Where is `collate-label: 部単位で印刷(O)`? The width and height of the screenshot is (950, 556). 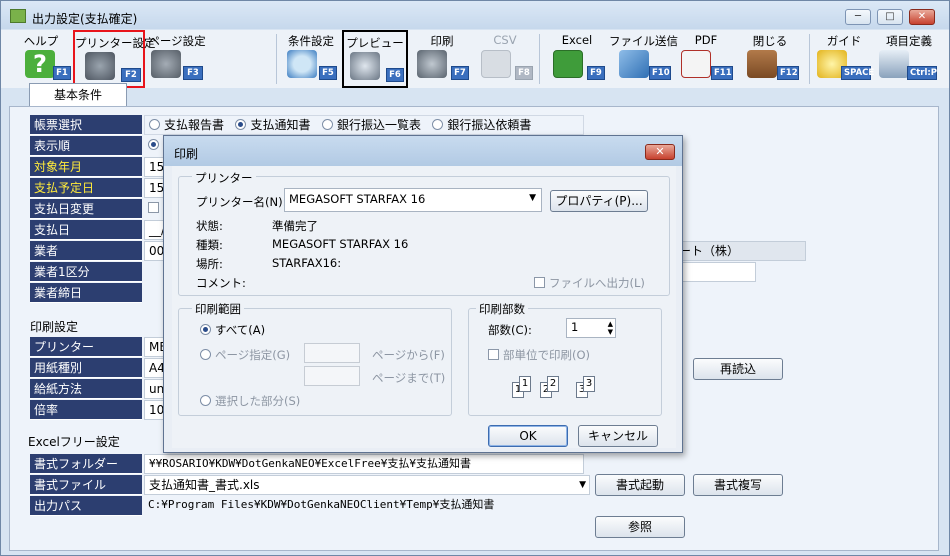
collate-label: 部単位で印刷(O) is located at coordinates (547, 355).